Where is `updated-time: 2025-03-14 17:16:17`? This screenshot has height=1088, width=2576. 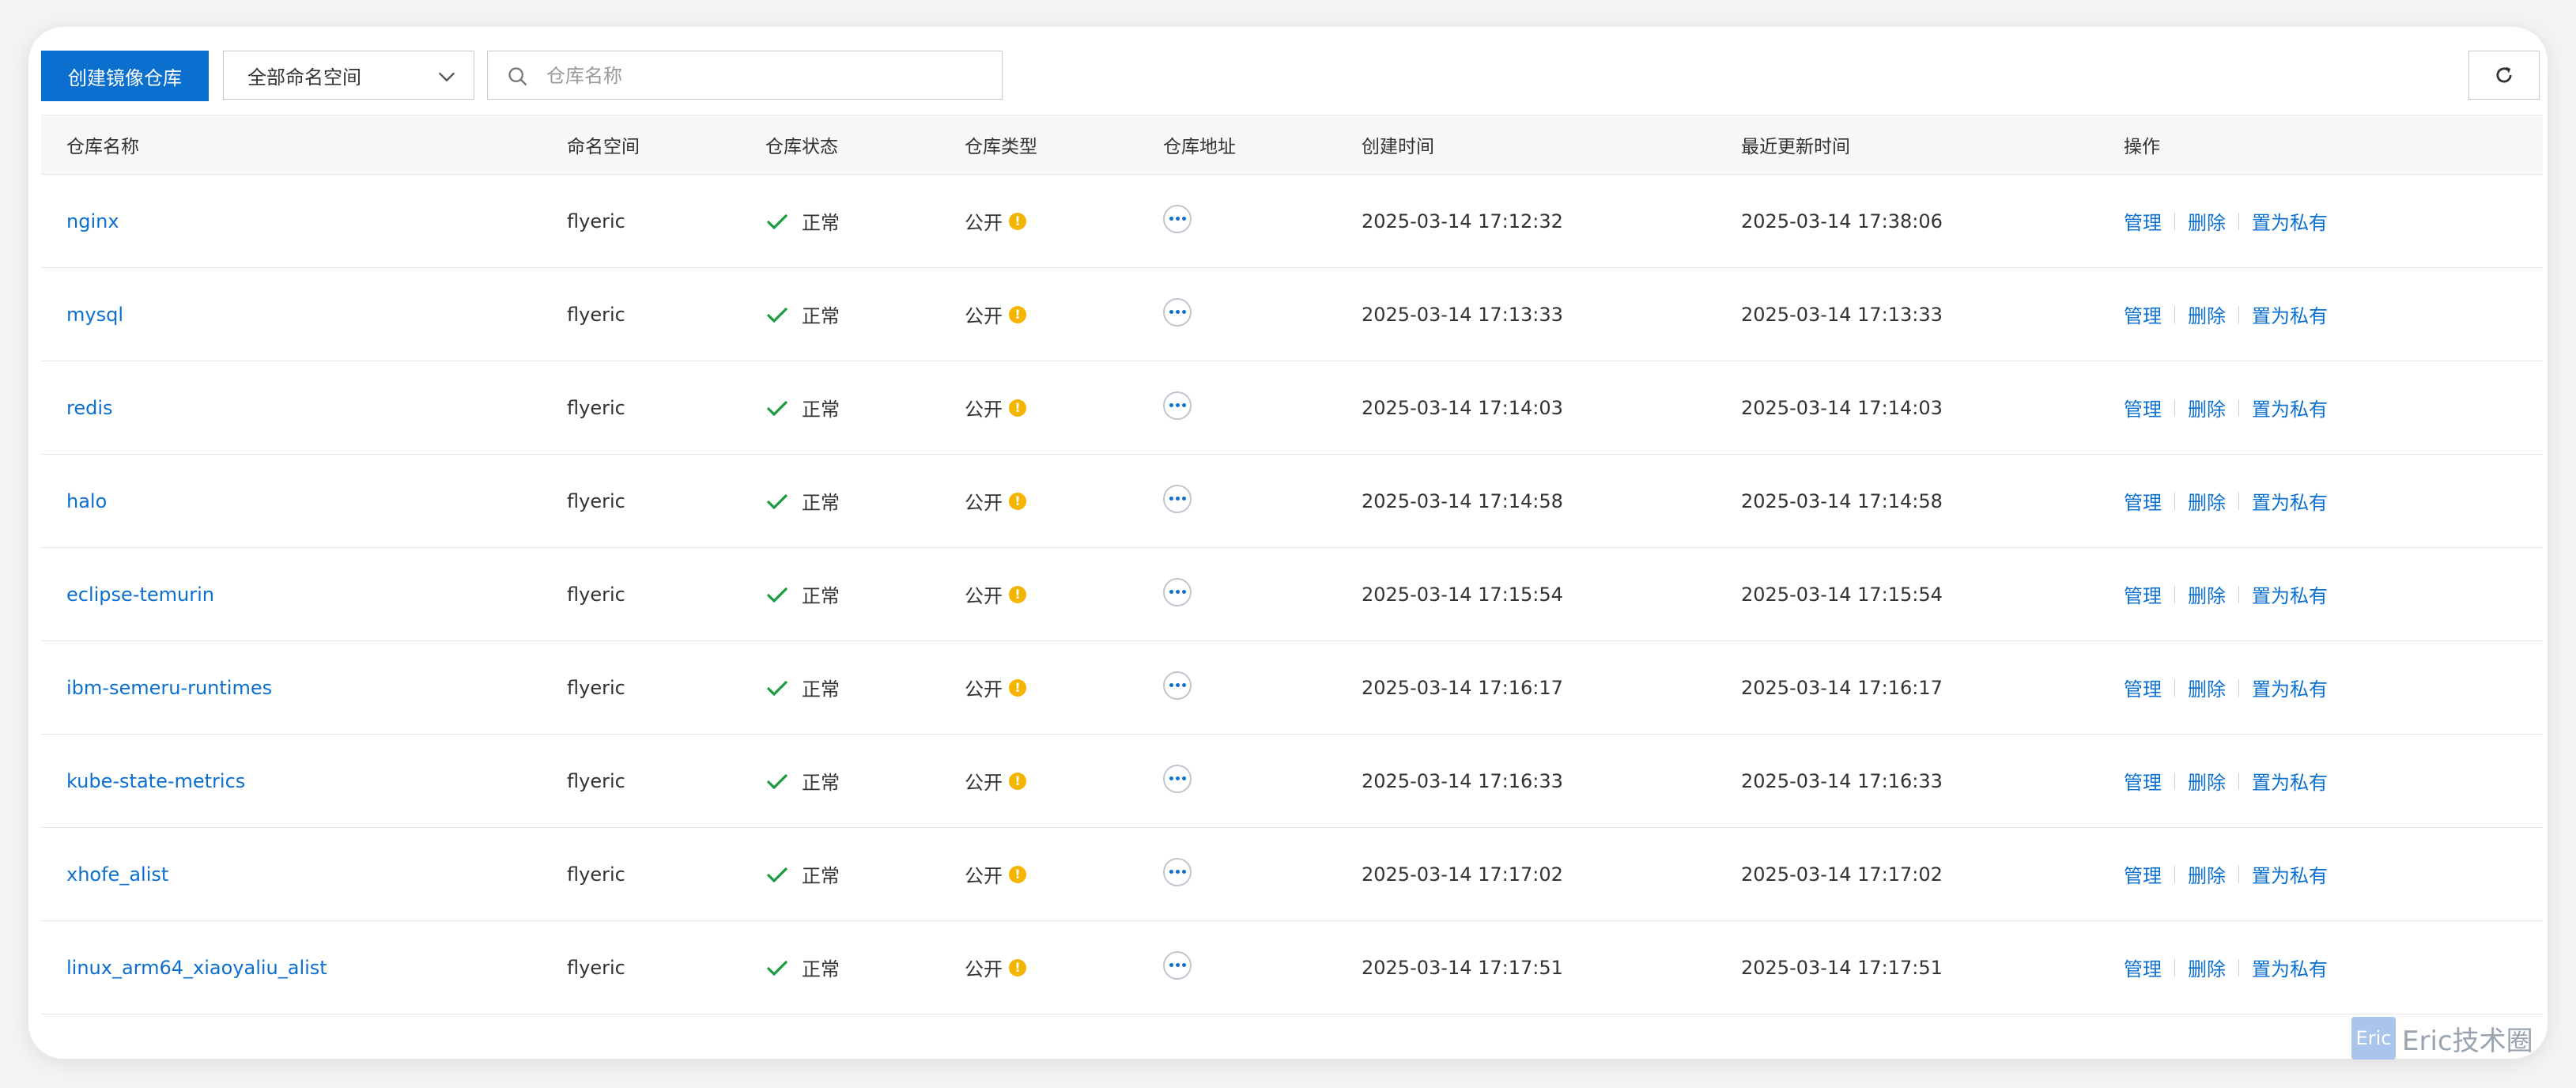
updated-time: 2025-03-14 17:16:17 is located at coordinates (1842, 687).